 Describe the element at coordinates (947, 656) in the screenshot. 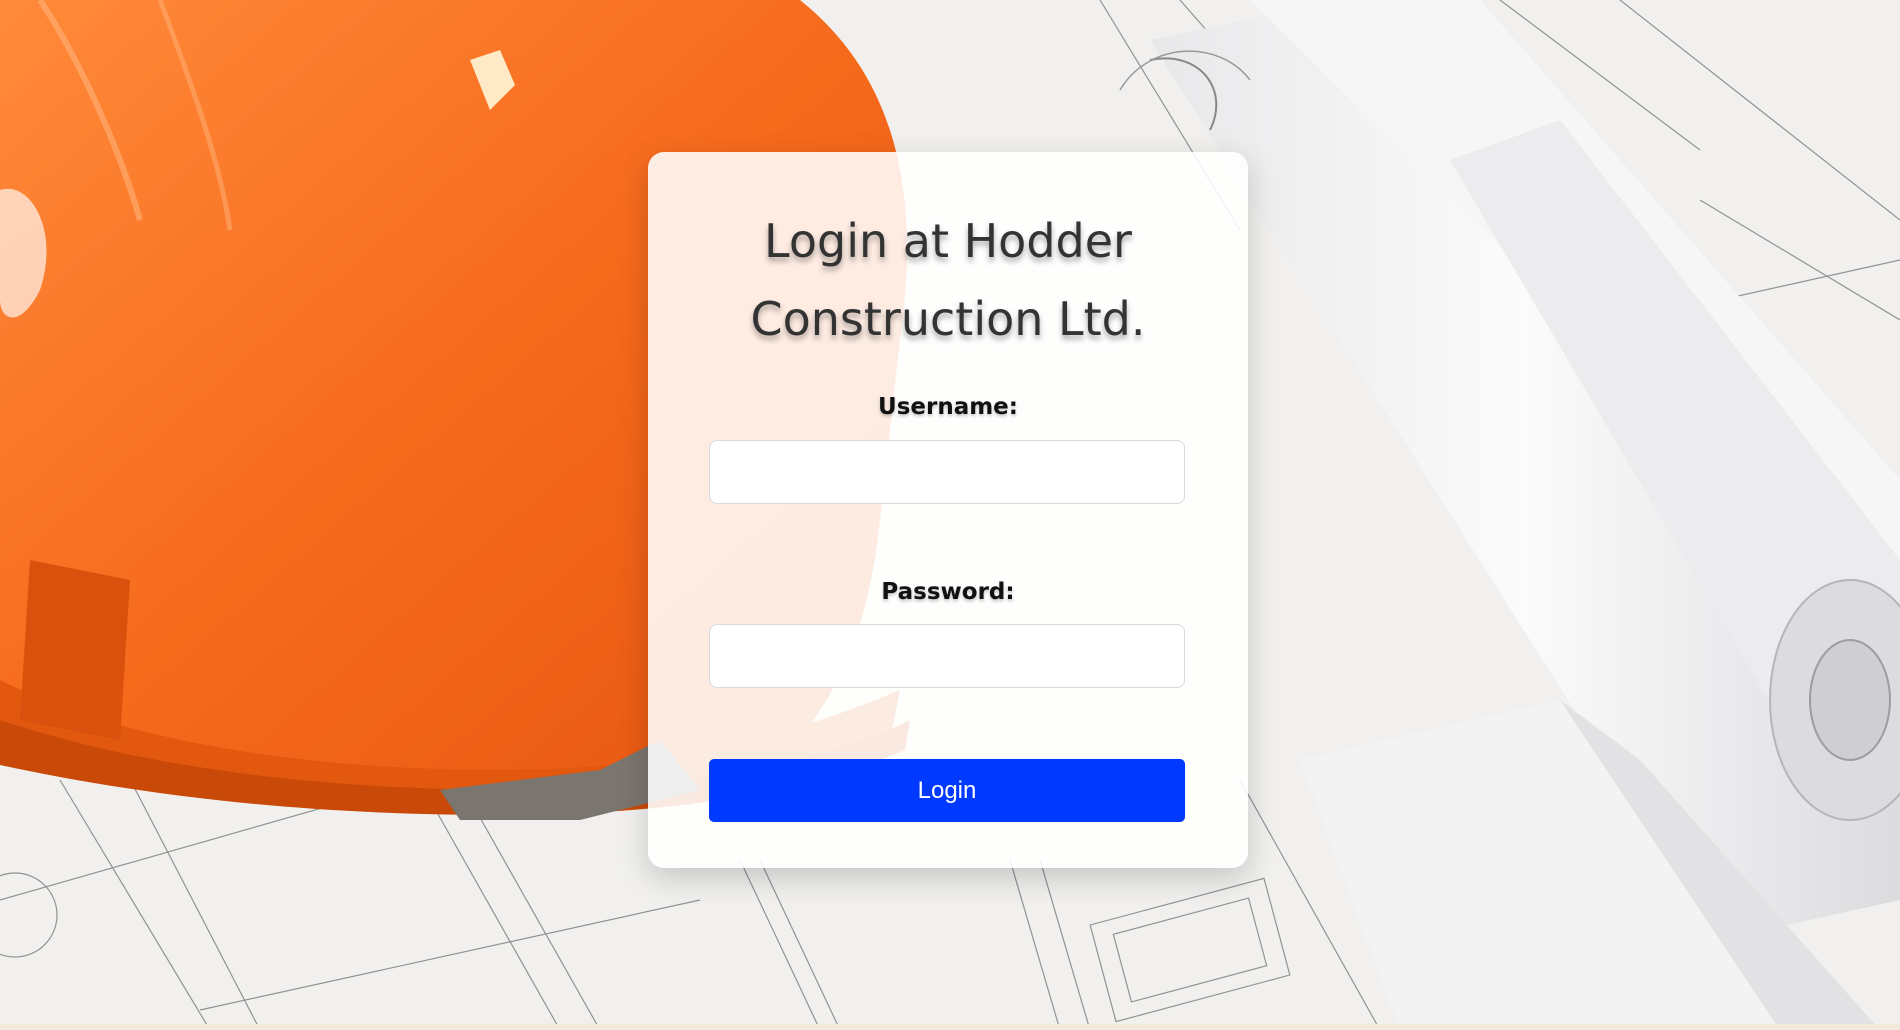

I see `password-input` at that location.